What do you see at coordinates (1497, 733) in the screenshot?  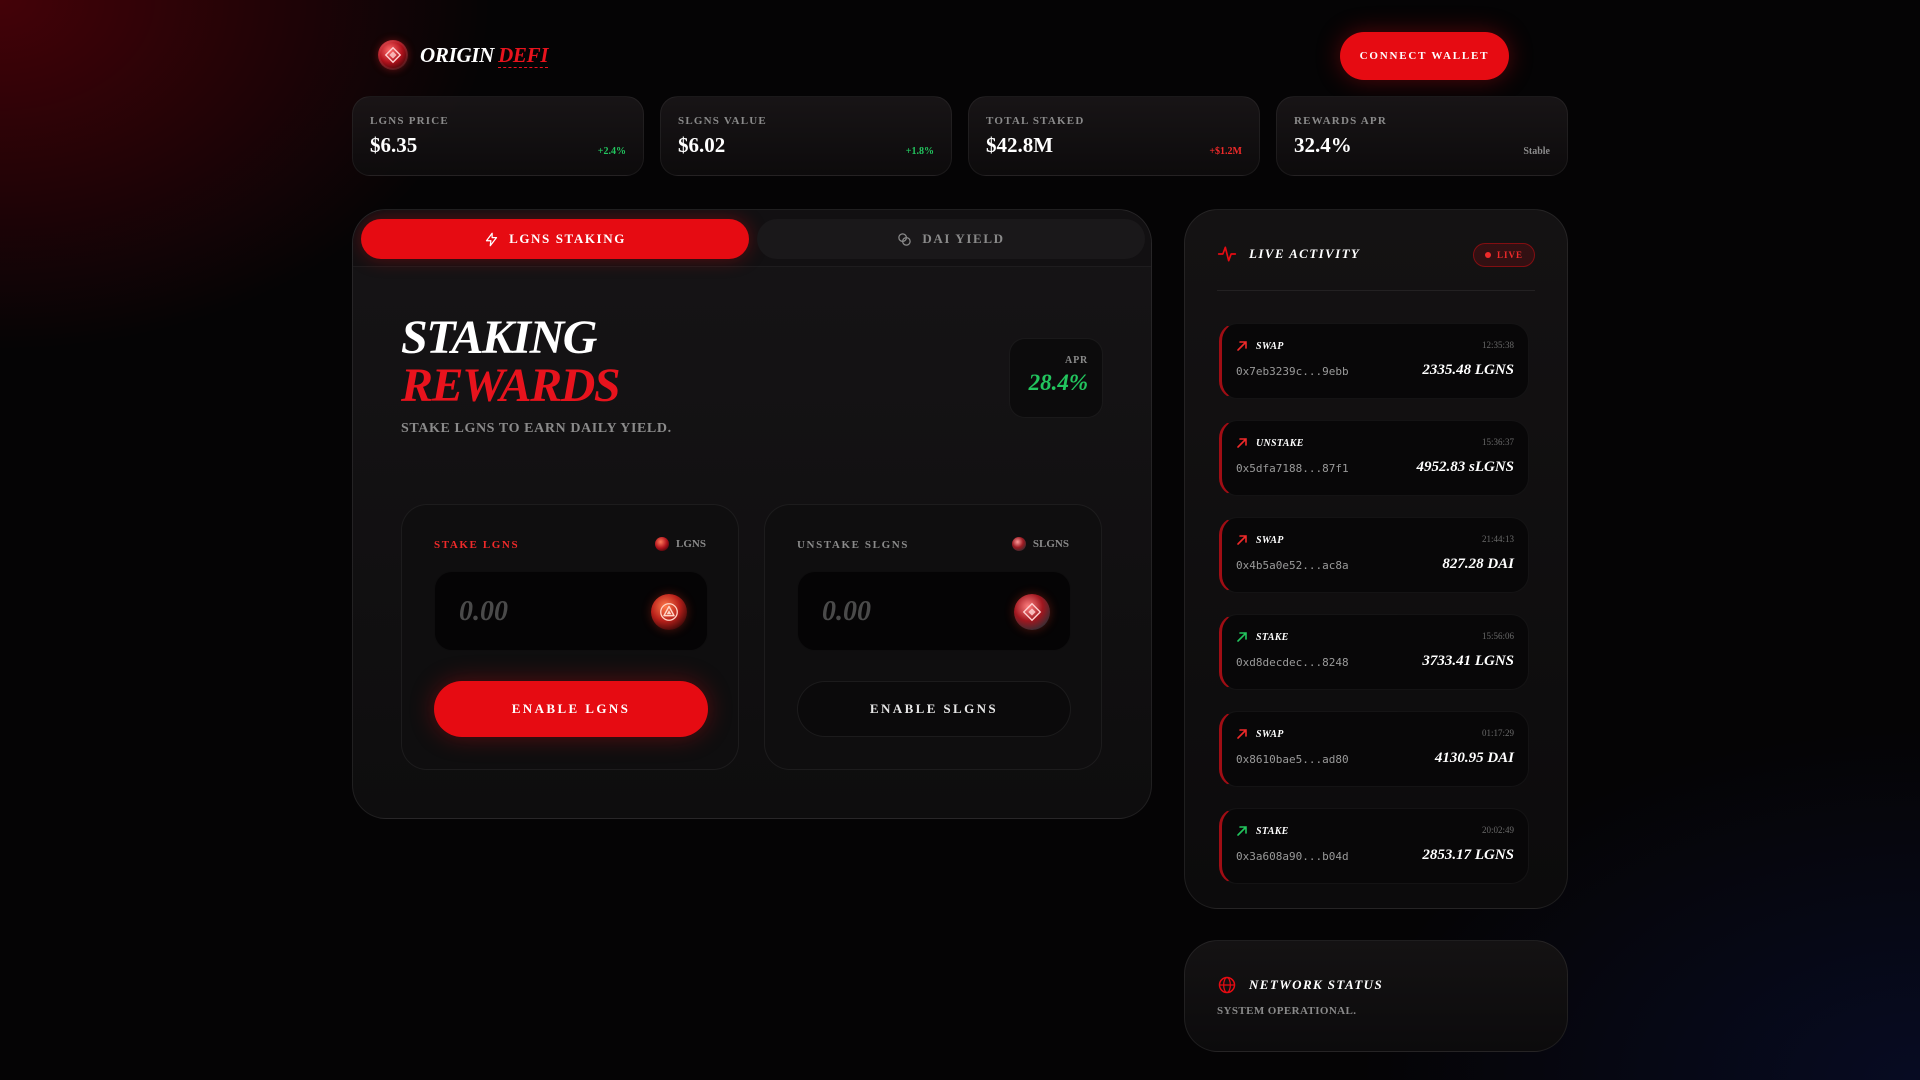 I see `activity-time: 01:17:29` at bounding box center [1497, 733].